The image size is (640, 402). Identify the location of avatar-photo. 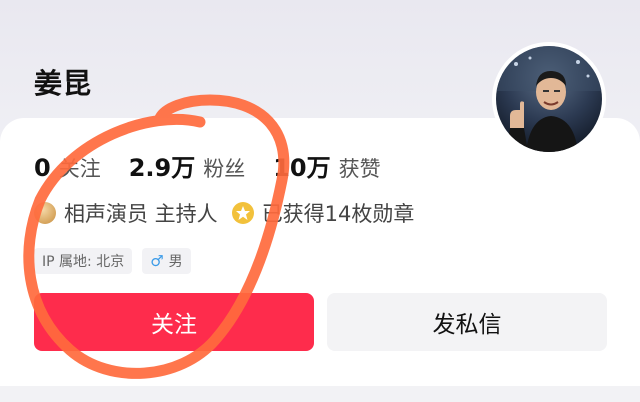
(549, 99).